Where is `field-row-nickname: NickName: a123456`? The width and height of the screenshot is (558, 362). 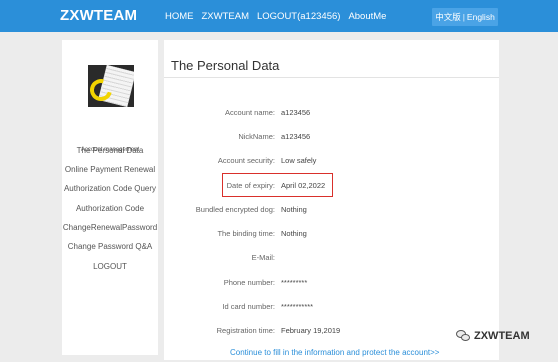
field-row-nickname: NickName: a123456 is located at coordinates (331, 139).